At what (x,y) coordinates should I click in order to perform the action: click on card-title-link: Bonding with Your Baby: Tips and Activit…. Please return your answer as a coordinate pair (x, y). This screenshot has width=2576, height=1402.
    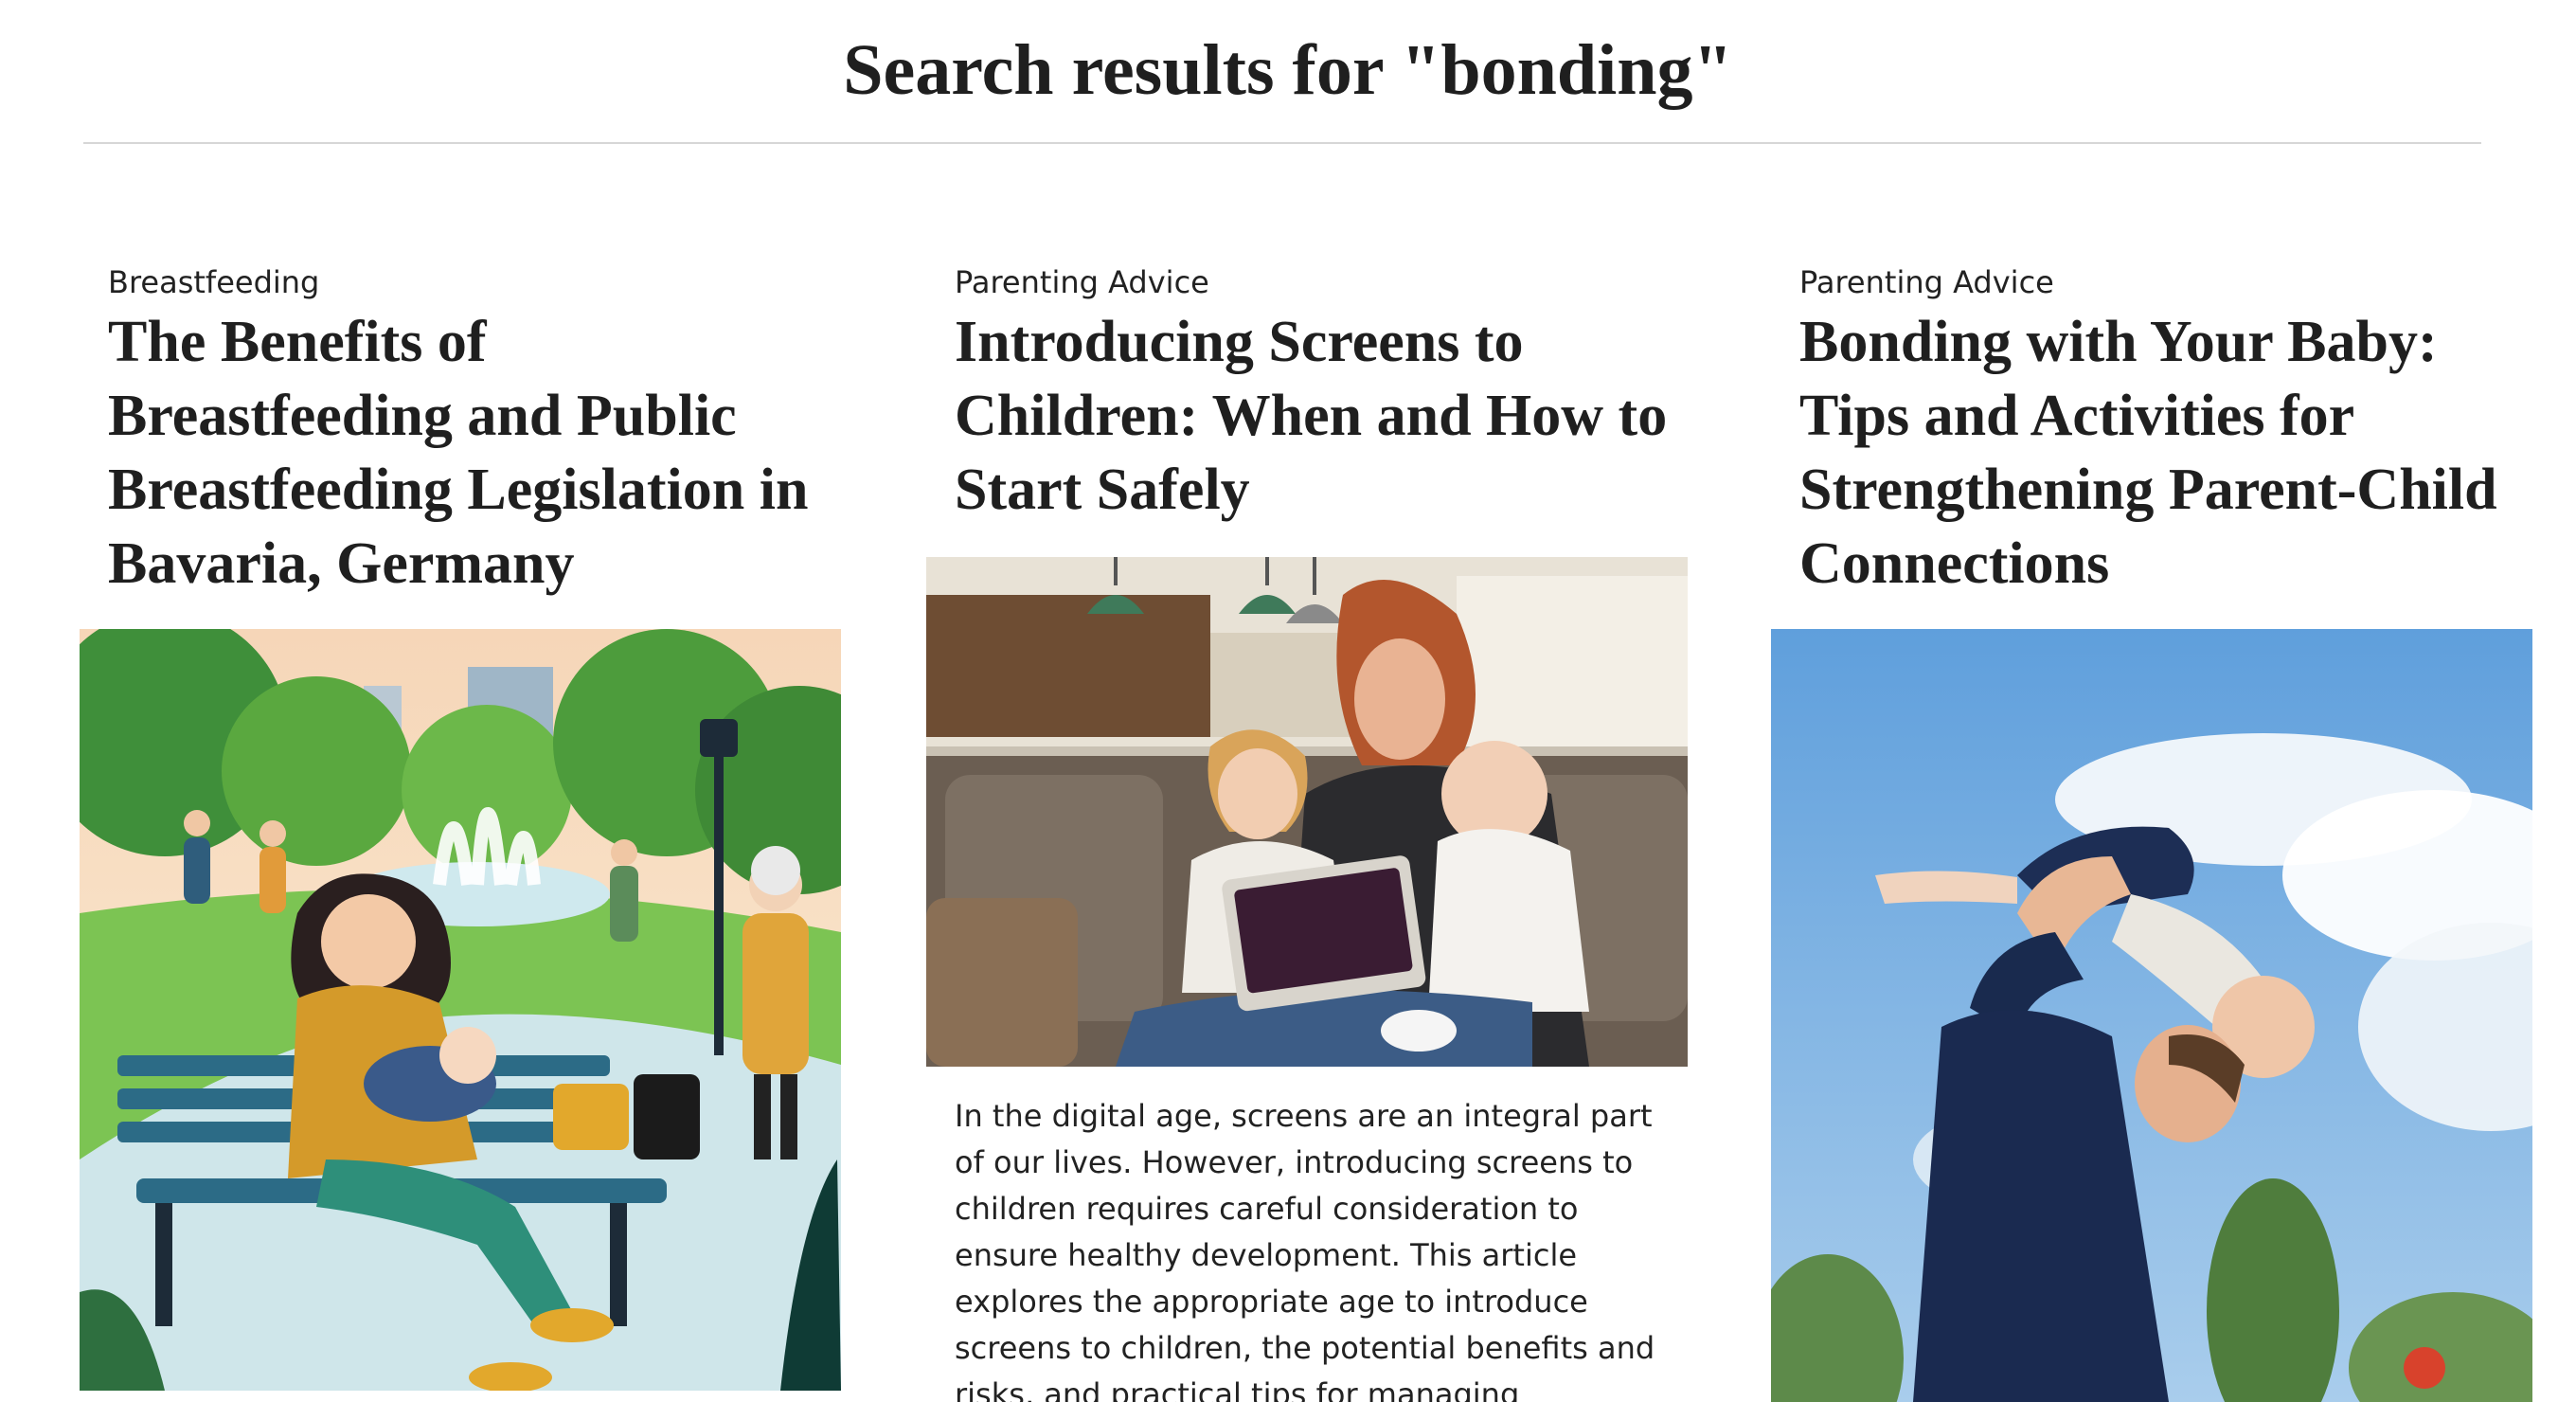
    Looking at the image, I should click on (2164, 453).